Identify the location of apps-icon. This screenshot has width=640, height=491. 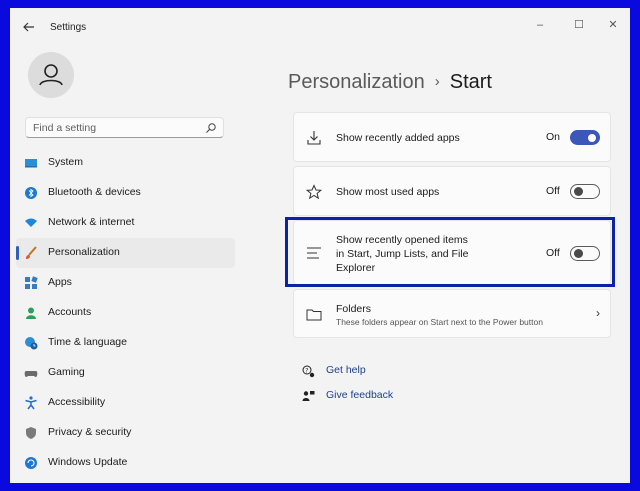
(31, 282).